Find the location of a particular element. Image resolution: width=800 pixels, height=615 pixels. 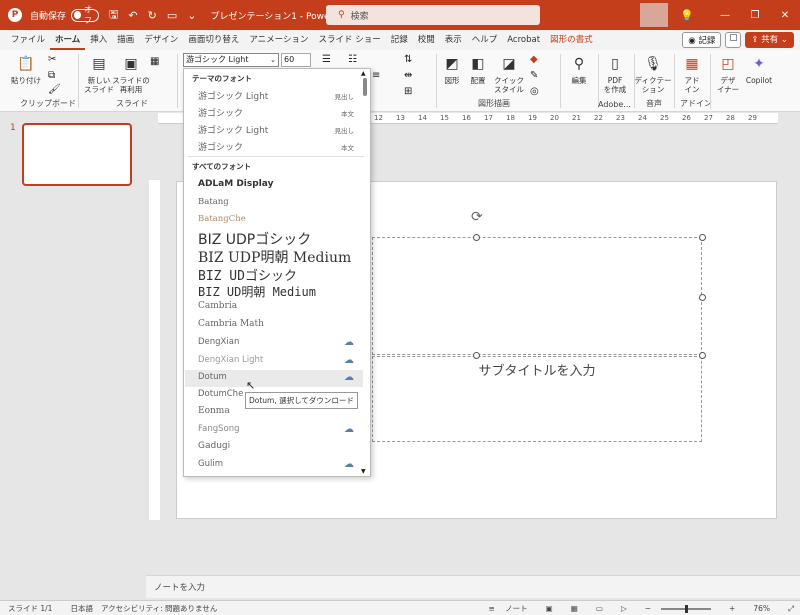

paste-button: 📋 貼り付け is located at coordinates (26, 70).